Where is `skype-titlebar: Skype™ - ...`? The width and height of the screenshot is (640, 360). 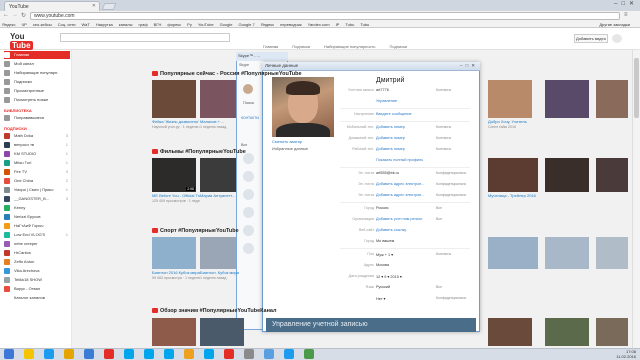
skype-titlebar: Skype™ - ... is located at coordinates (262, 56).